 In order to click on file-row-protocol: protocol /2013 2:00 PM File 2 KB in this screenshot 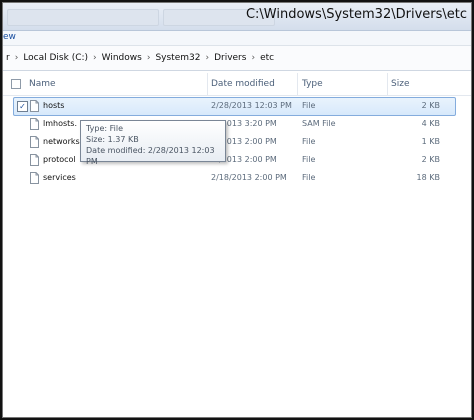, I will do `click(237, 160)`.